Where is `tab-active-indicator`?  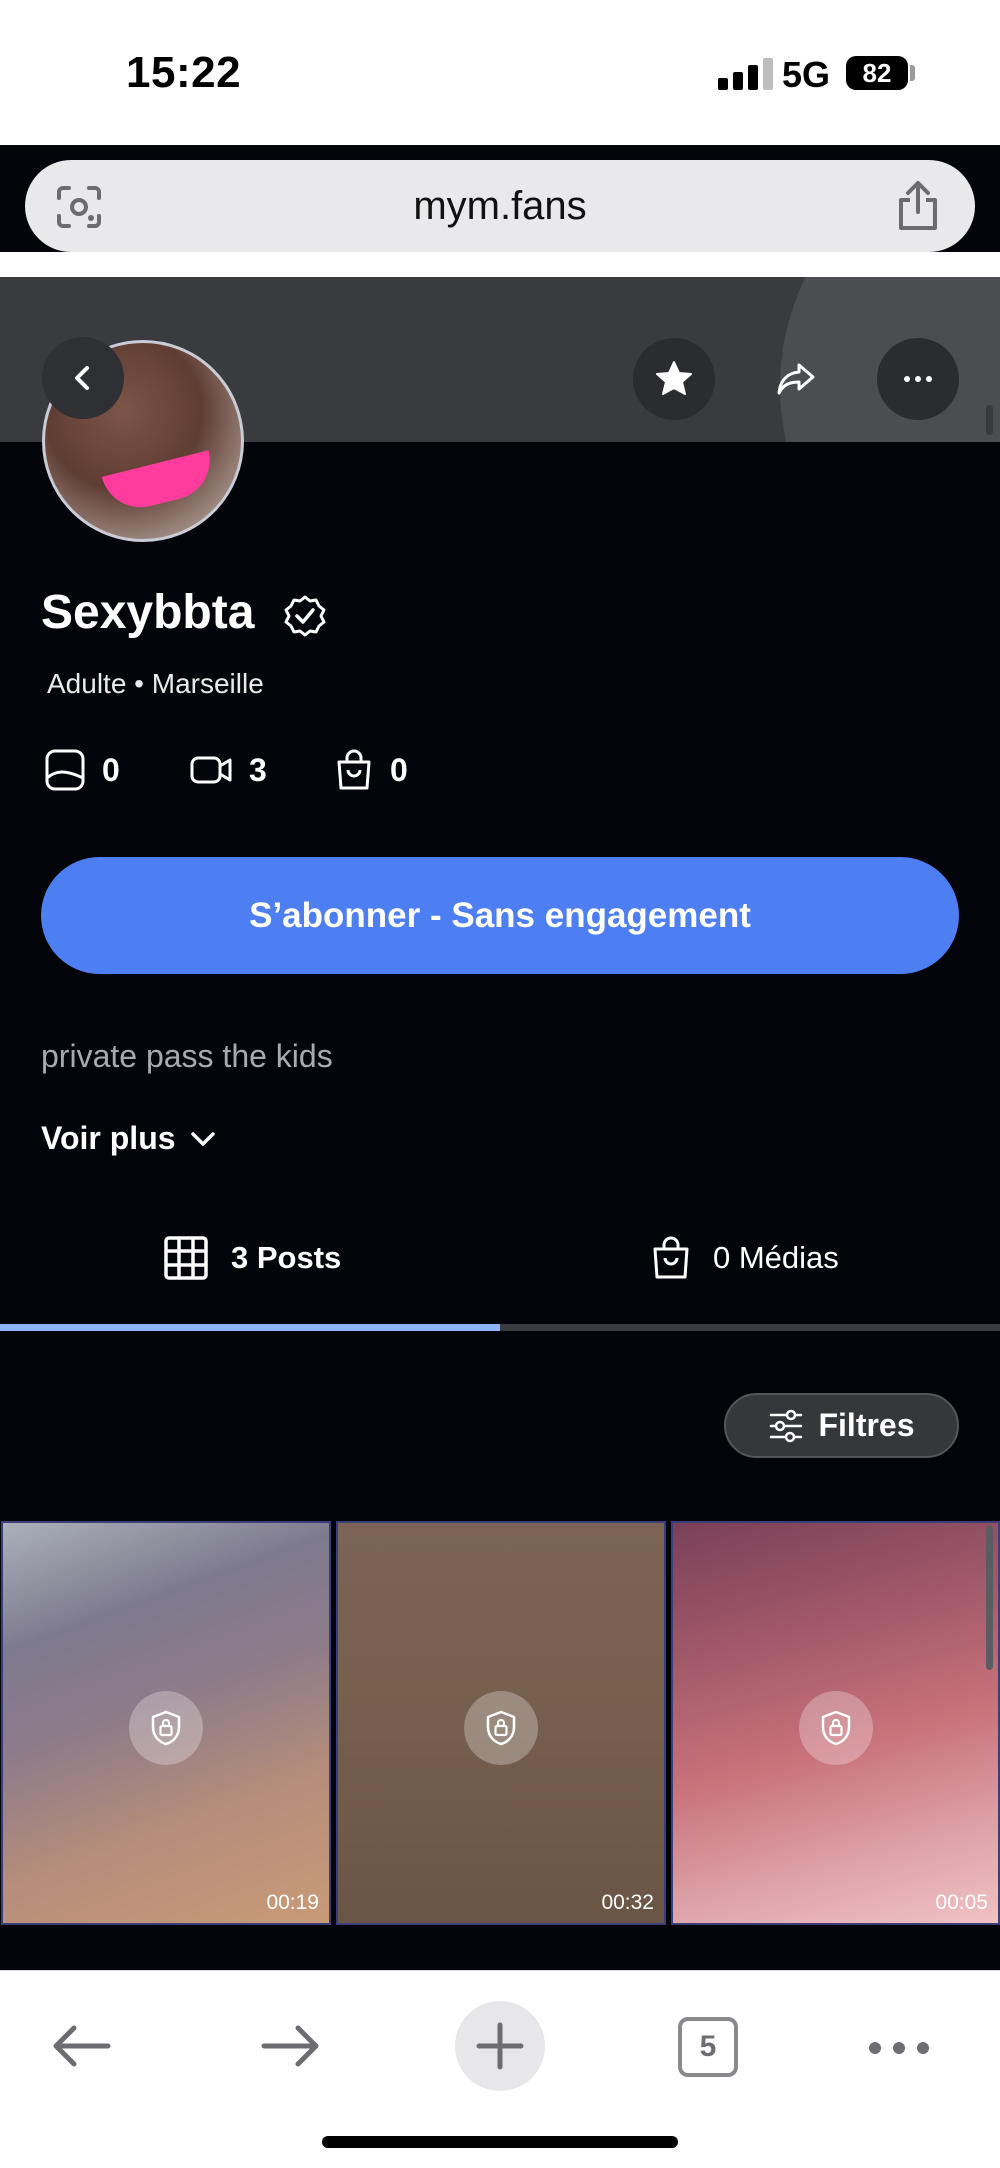
tab-active-indicator is located at coordinates (250, 1327).